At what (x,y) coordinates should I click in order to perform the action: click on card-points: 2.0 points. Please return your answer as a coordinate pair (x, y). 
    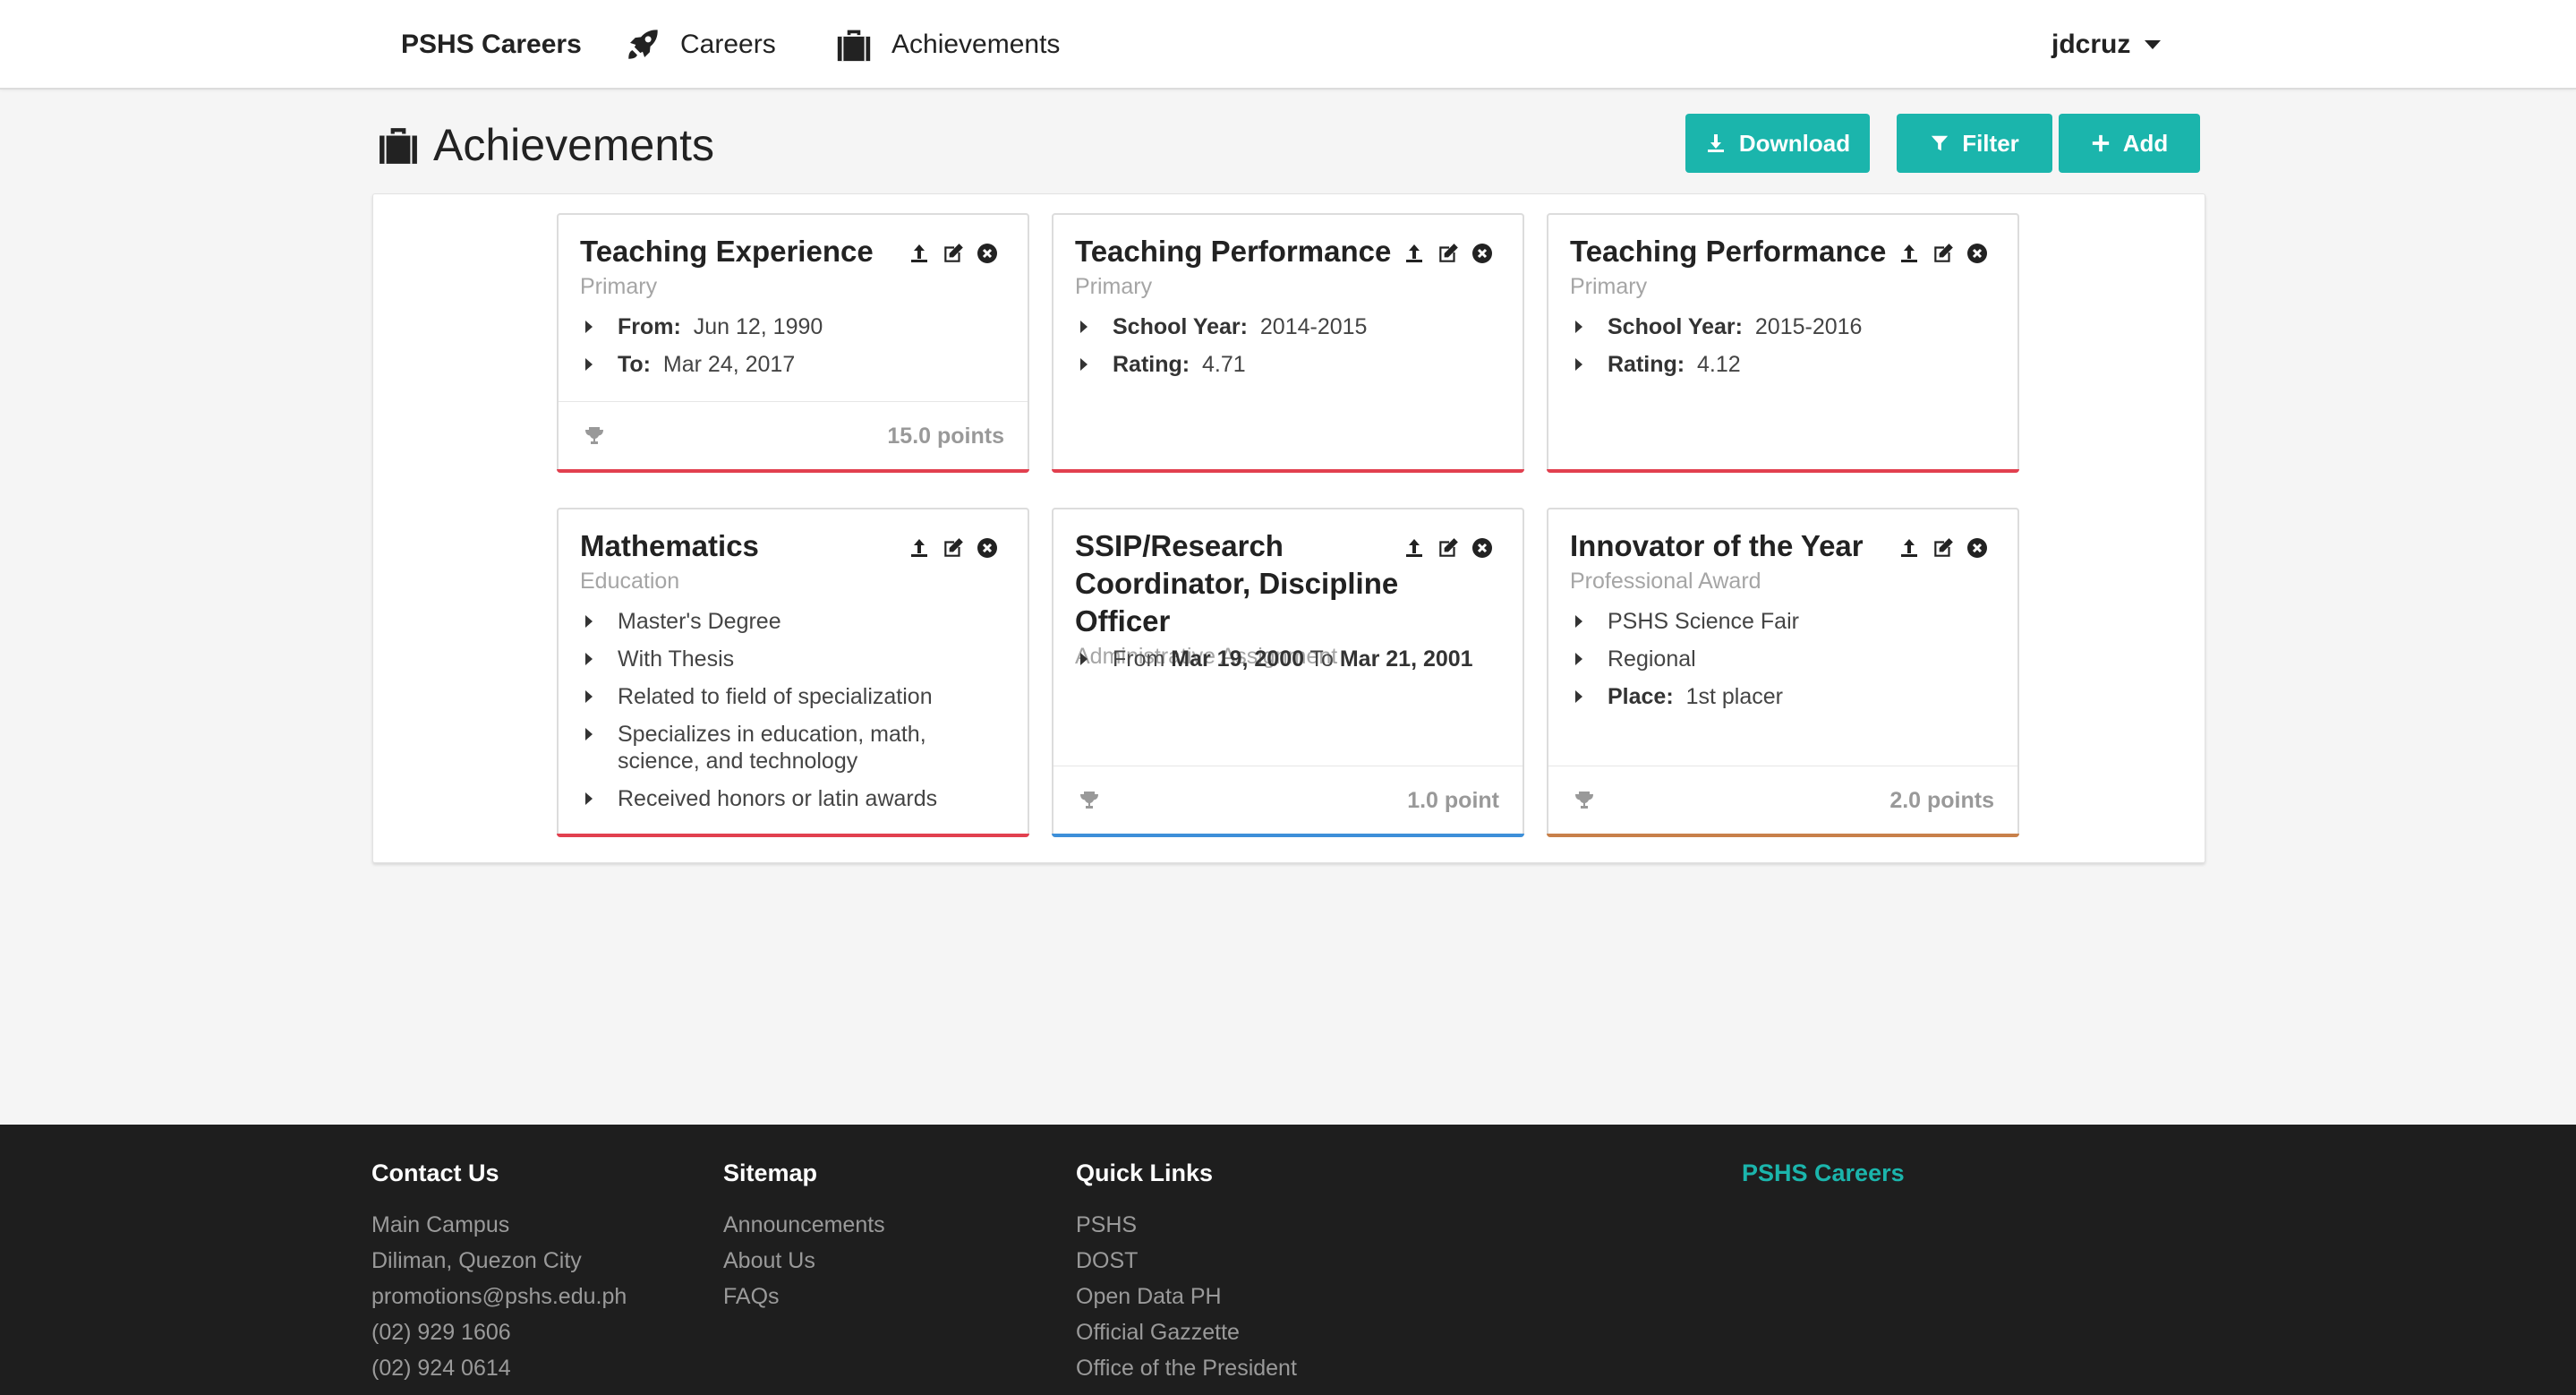
    Looking at the image, I should click on (1941, 800).